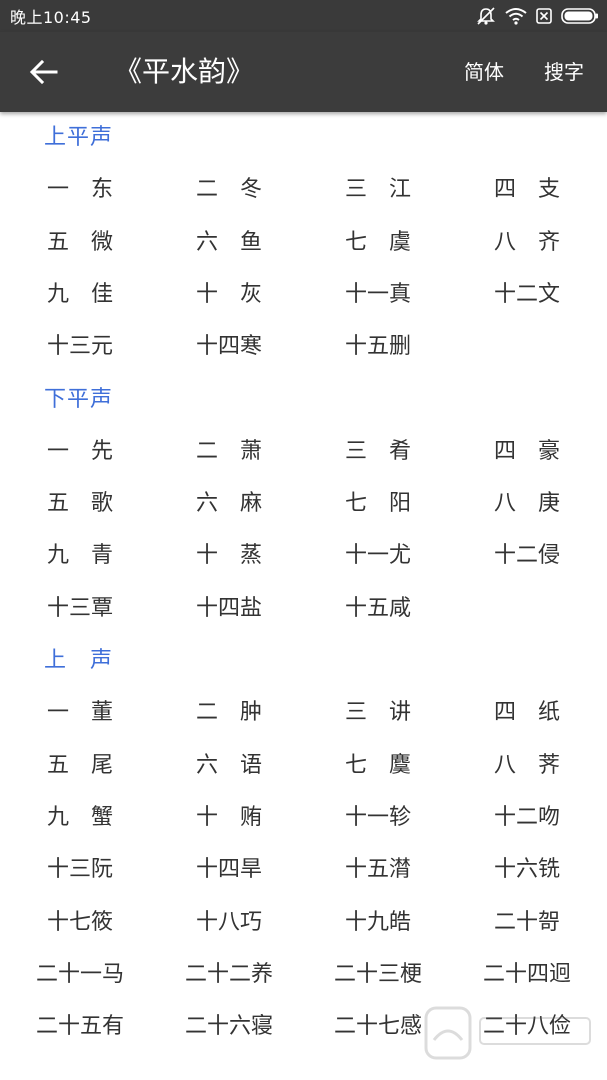 The width and height of the screenshot is (607, 1080). I want to click on rhyme-item: 十三覃, so click(80, 609).